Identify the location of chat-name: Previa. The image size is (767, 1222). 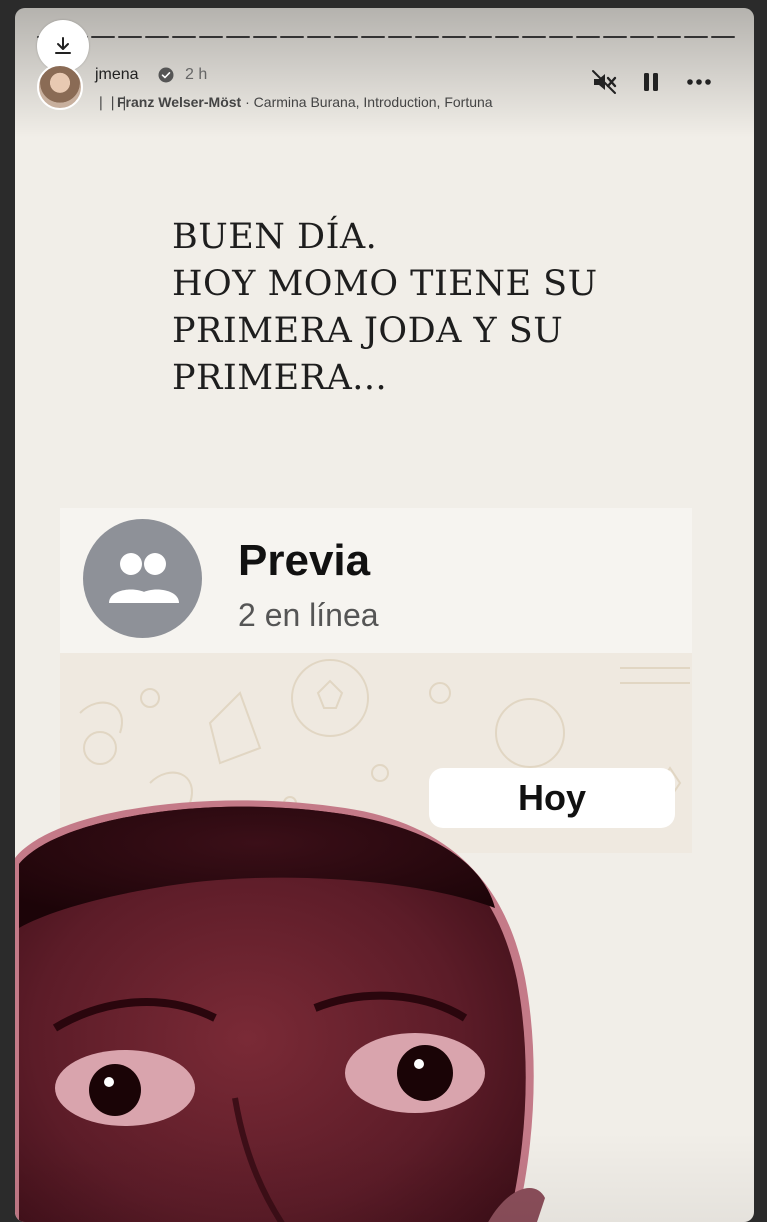
(304, 560).